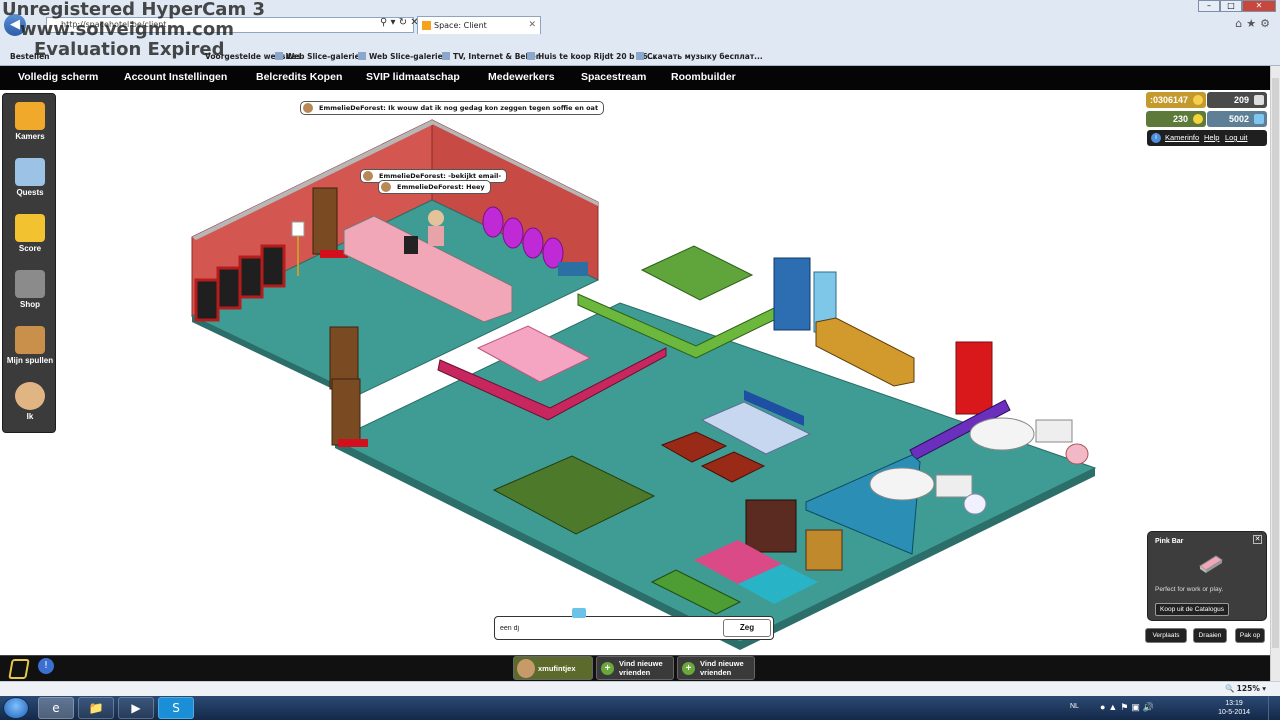 The width and height of the screenshot is (1280, 720). I want to click on furni-description: Perfect for work or play., so click(1189, 589).